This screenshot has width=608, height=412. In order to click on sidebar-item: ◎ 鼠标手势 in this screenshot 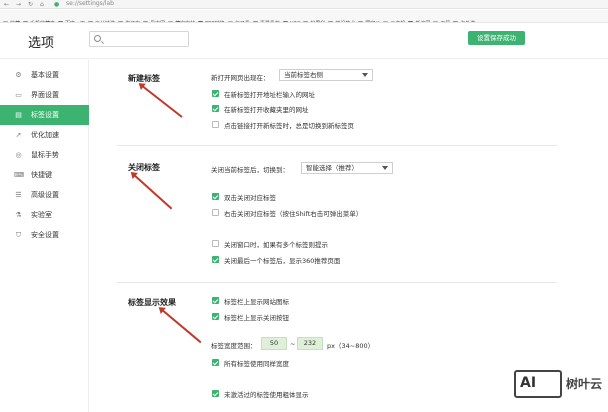, I will do `click(44, 155)`.